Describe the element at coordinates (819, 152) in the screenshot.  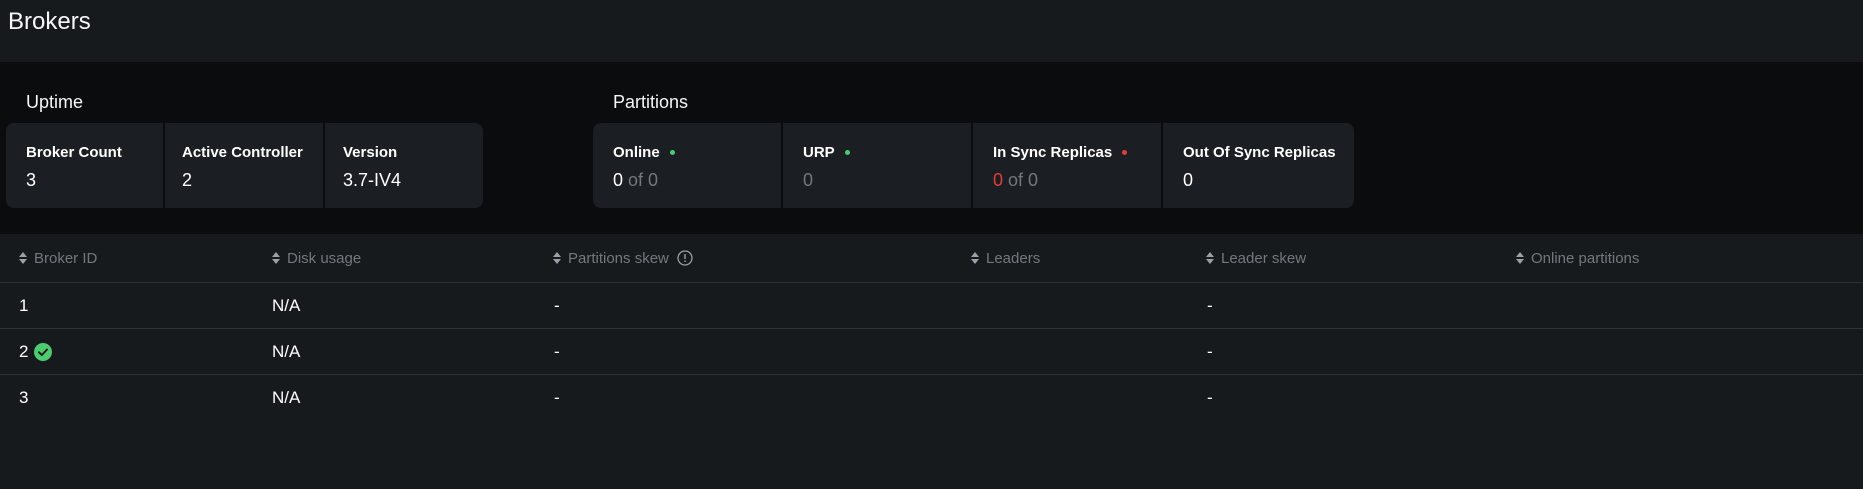
I see `card-label: URP` at that location.